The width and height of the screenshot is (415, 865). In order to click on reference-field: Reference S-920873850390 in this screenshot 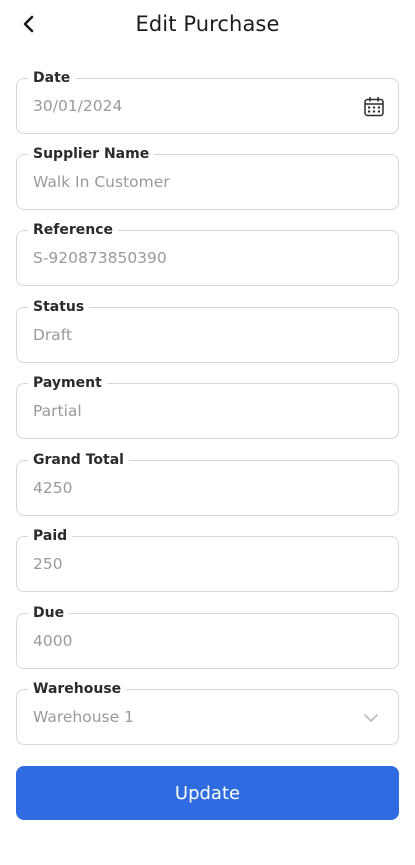, I will do `click(207, 253)`.